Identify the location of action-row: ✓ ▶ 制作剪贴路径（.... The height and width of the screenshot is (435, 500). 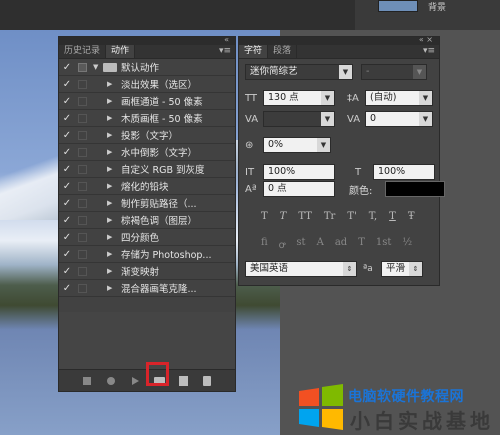
(147, 203).